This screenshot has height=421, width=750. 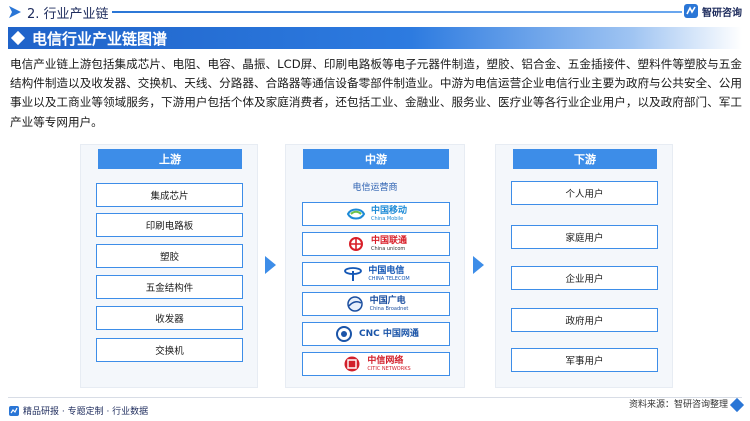 I want to click on downstream-item: 家庭用户, so click(x=584, y=237).